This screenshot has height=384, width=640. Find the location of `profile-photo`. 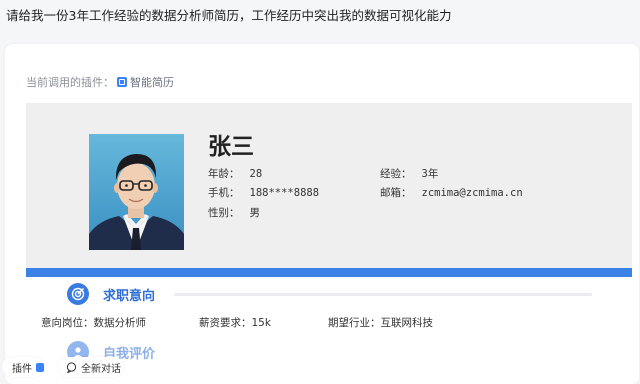

profile-photo is located at coordinates (136, 192).